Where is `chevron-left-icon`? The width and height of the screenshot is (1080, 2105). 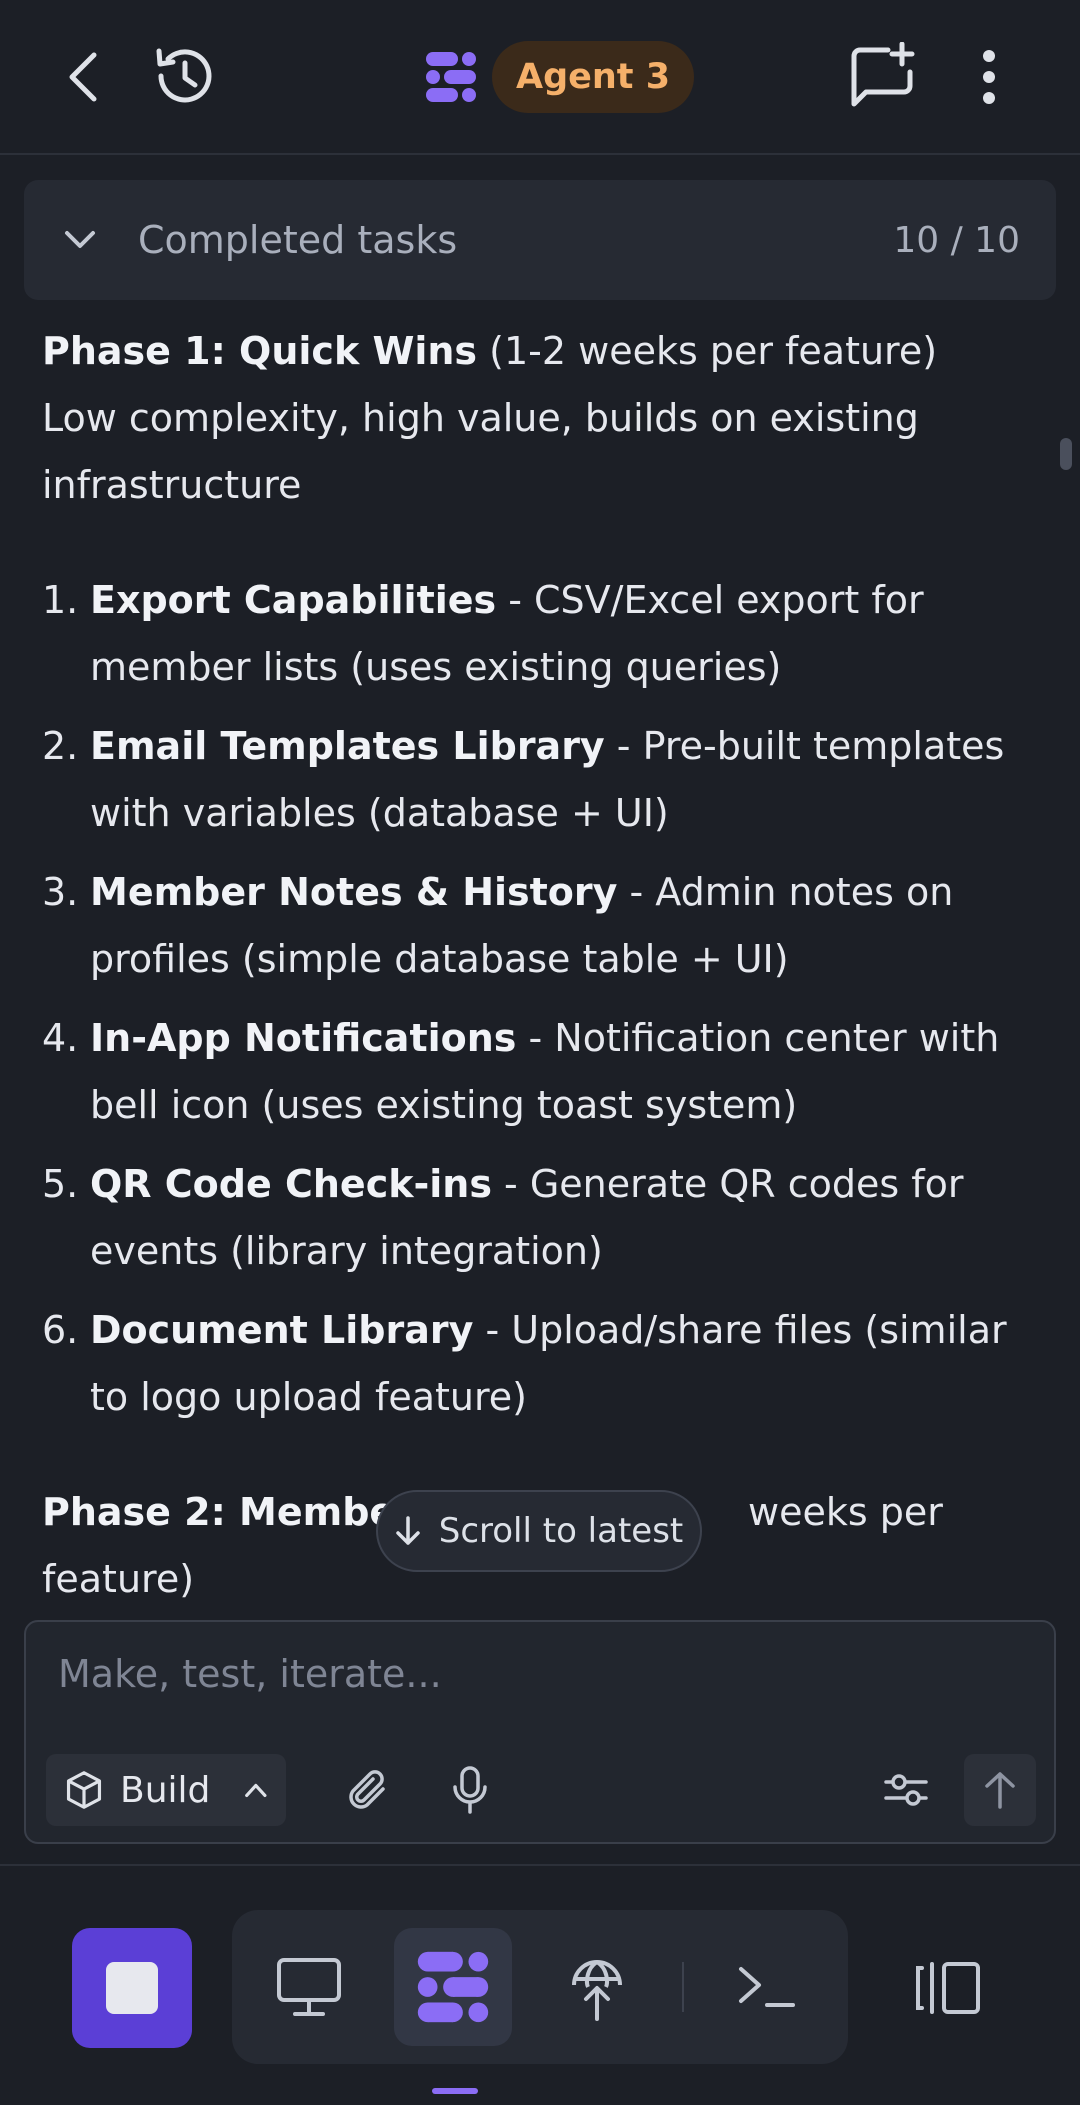
chevron-left-icon is located at coordinates (83, 77).